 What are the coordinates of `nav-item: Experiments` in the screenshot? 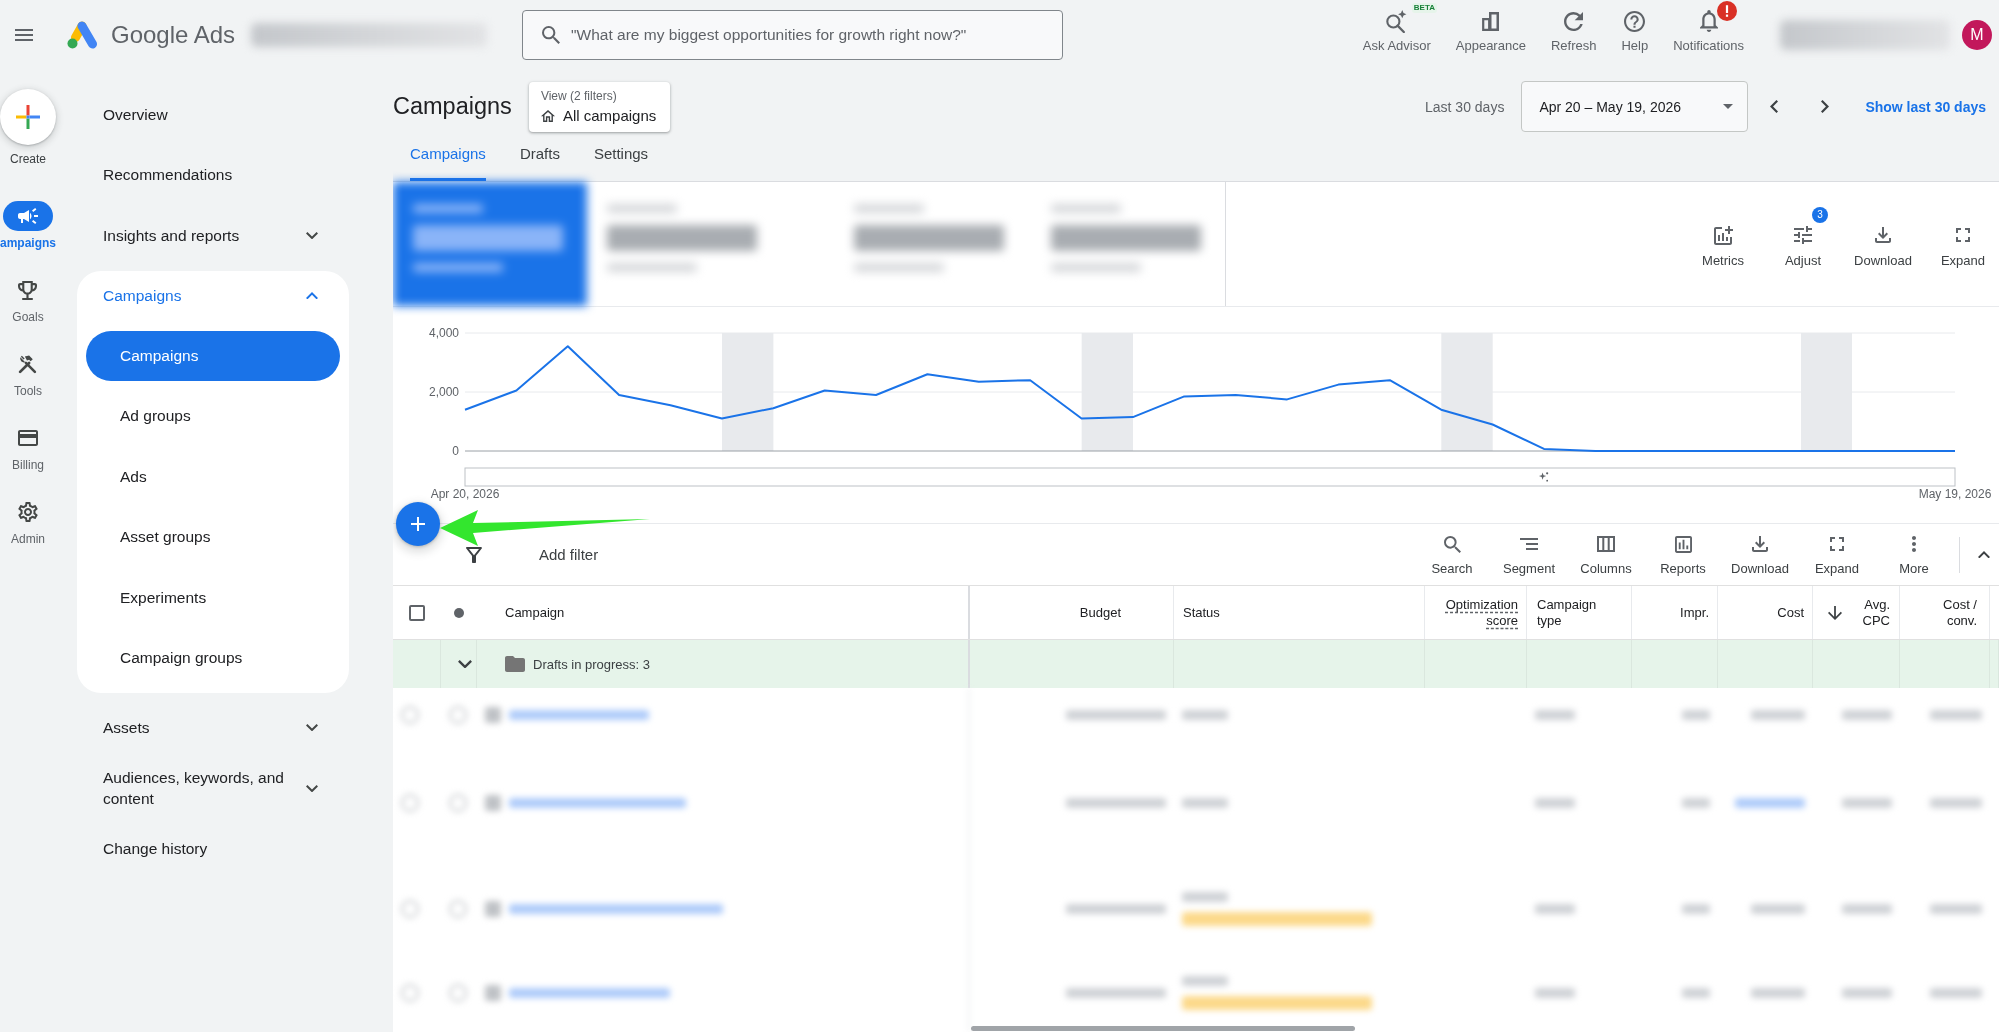 It's located at (213, 597).